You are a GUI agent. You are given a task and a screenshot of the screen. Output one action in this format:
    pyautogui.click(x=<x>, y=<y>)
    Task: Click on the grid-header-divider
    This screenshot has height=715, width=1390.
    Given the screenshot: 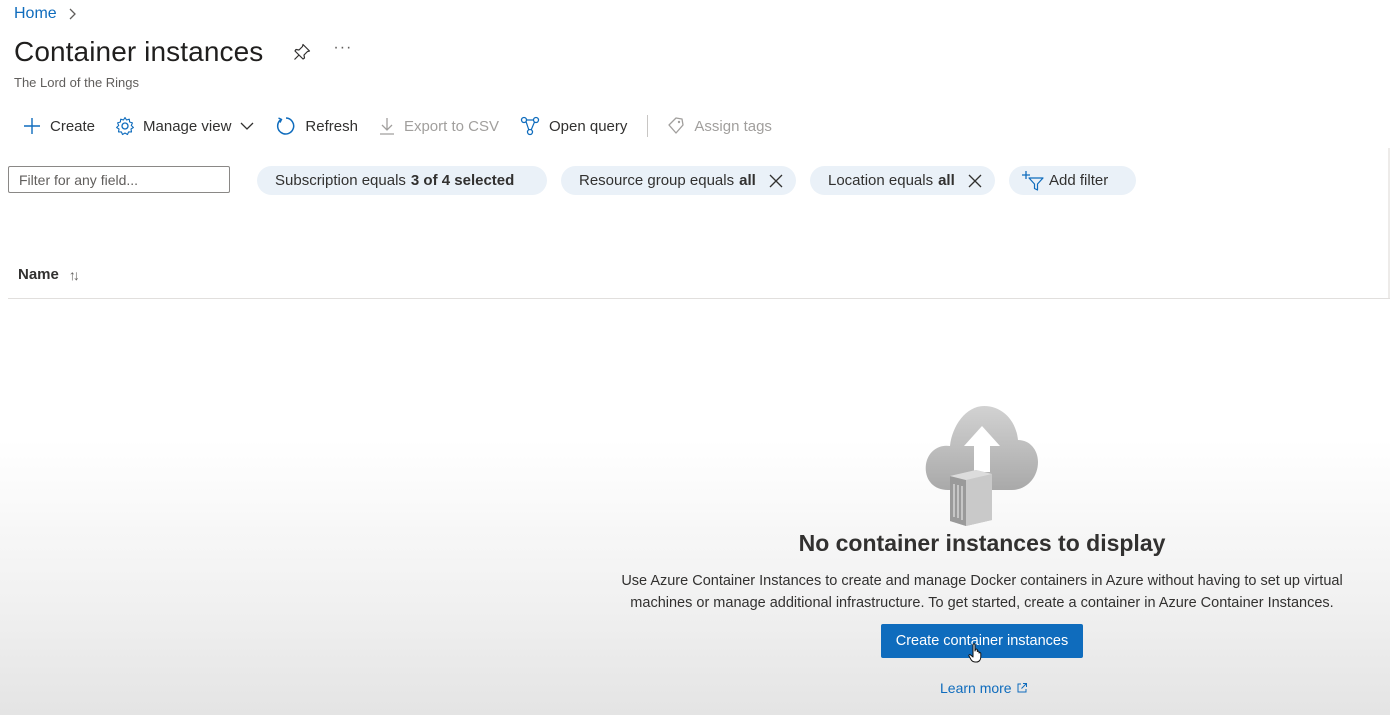 What is the action you would take?
    pyautogui.click(x=699, y=298)
    